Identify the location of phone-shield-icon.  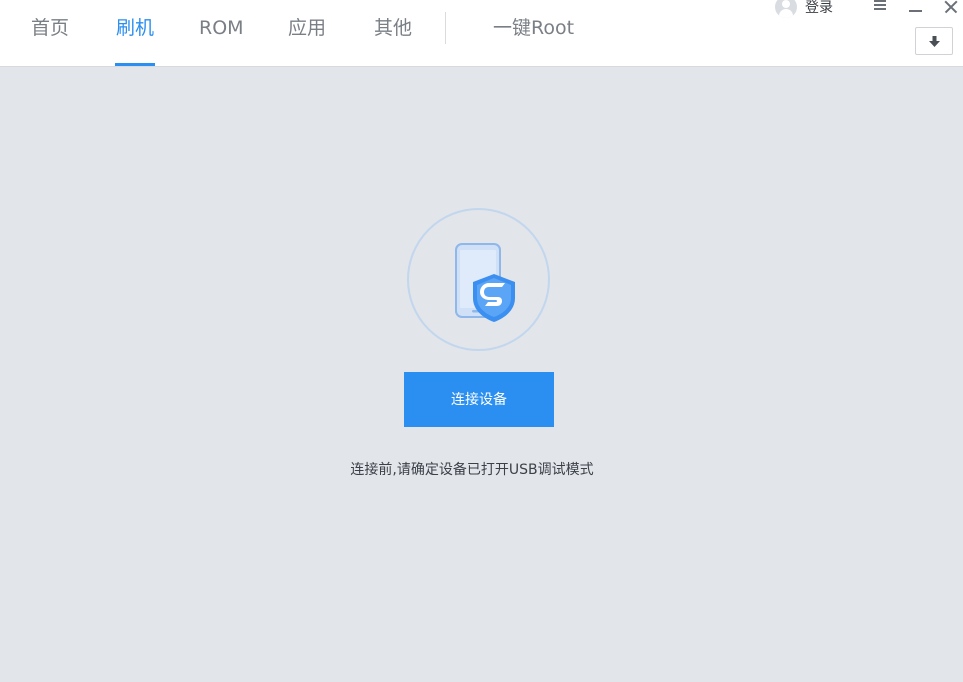
(485, 282).